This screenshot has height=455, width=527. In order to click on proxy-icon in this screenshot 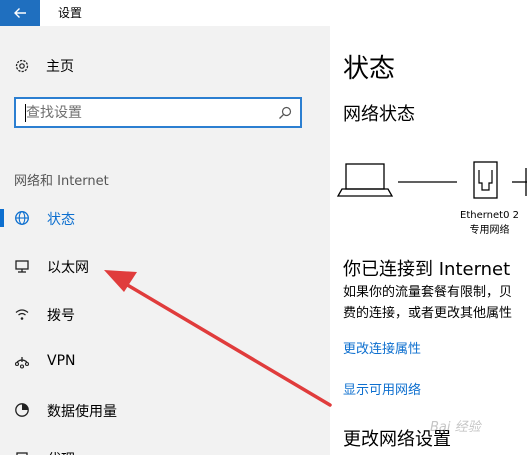, I will do `click(22, 452)`.